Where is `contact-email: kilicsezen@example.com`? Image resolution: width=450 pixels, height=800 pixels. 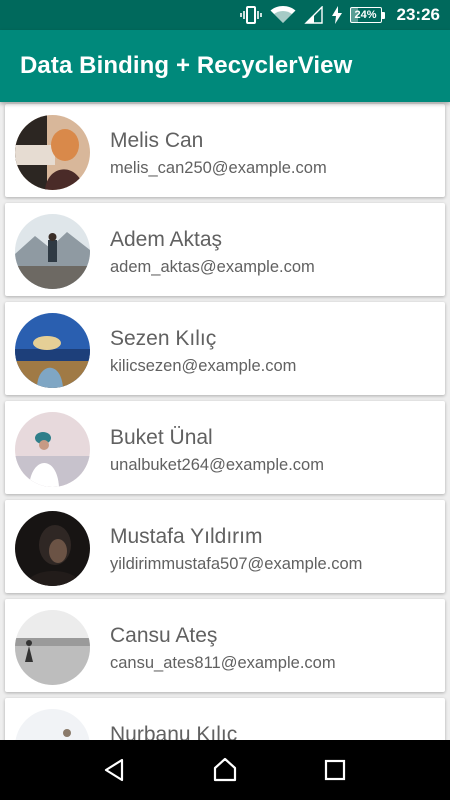
contact-email: kilicsezen@example.com is located at coordinates (203, 366).